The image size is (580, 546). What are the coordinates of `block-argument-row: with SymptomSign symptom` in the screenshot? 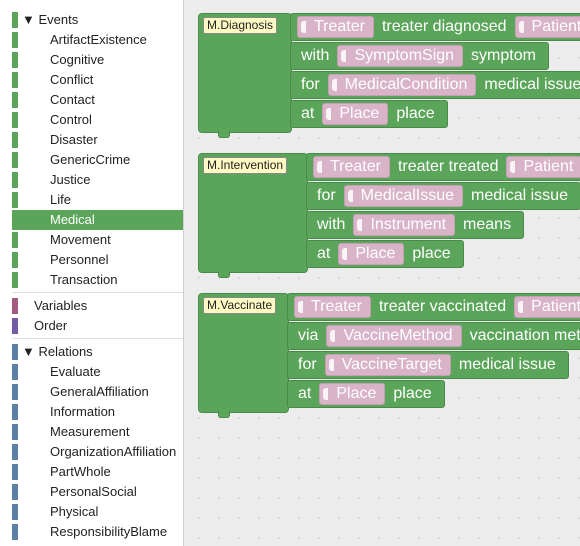 It's located at (419, 56).